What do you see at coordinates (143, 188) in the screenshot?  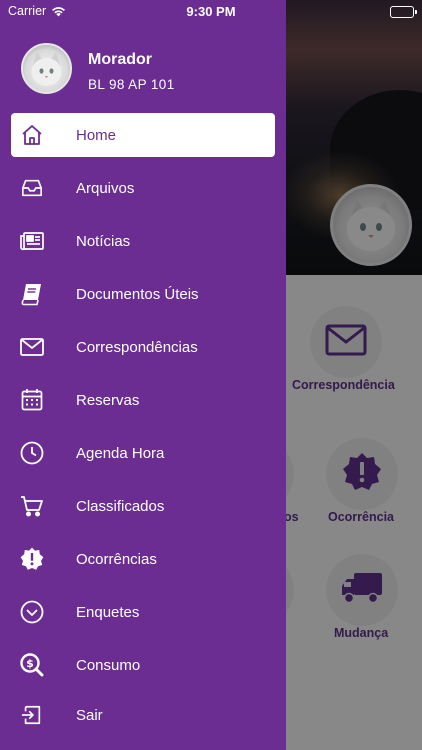 I see `menu-item-arquivos: Arquivos` at bounding box center [143, 188].